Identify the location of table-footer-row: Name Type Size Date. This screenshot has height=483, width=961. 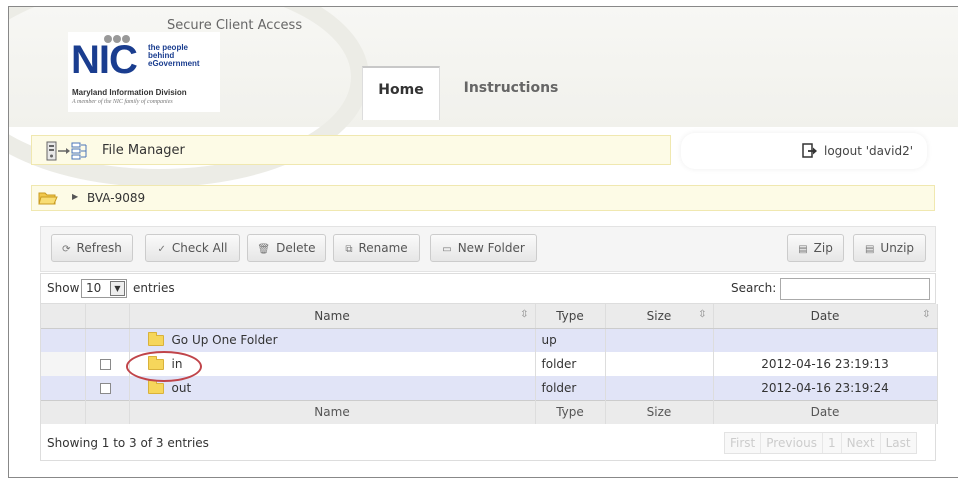
(489, 411).